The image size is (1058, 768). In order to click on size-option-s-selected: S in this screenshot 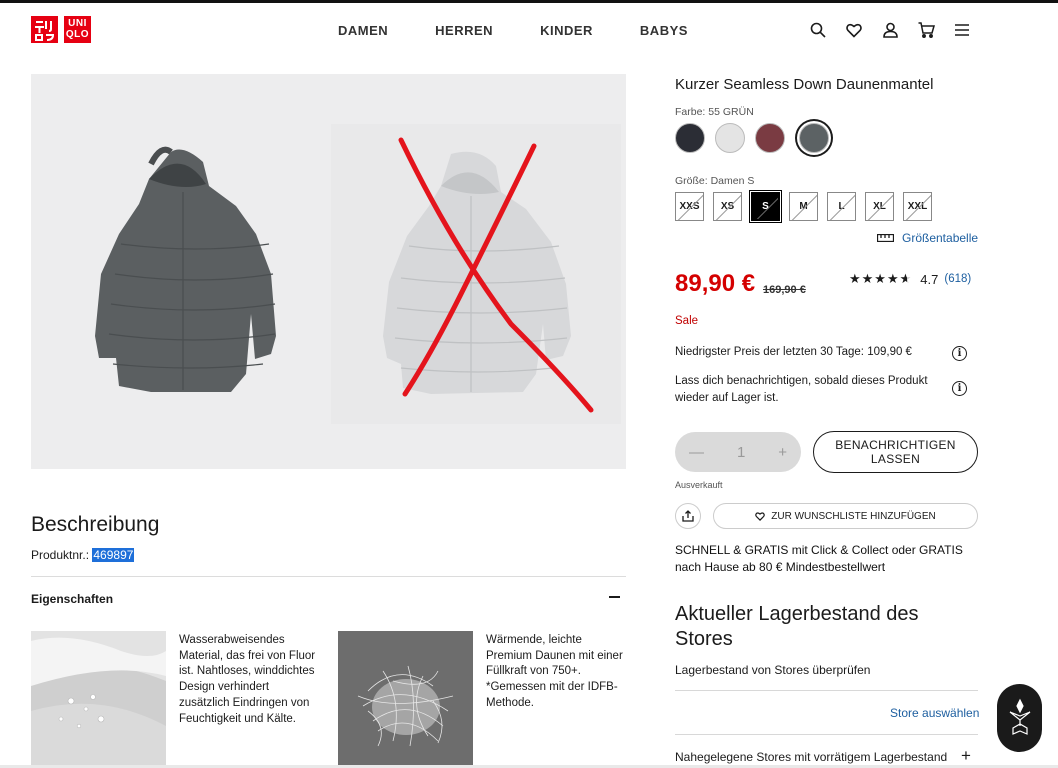, I will do `click(765, 206)`.